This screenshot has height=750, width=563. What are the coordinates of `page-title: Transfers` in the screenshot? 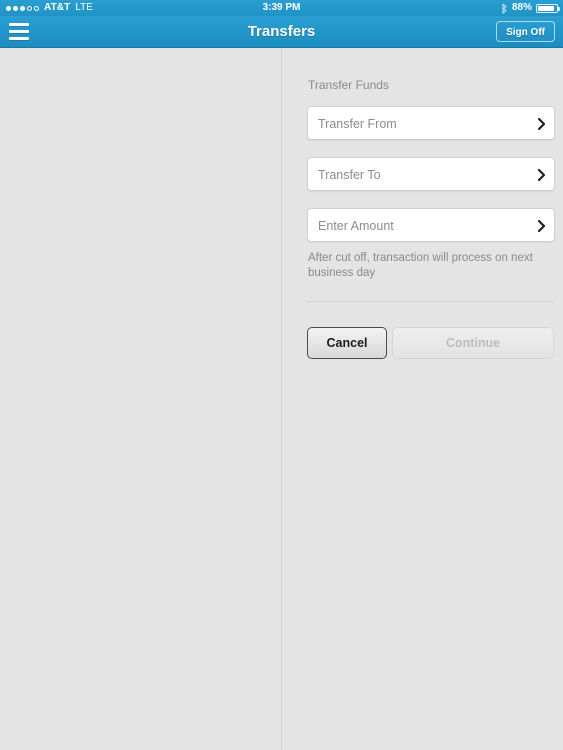 It's located at (281, 31).